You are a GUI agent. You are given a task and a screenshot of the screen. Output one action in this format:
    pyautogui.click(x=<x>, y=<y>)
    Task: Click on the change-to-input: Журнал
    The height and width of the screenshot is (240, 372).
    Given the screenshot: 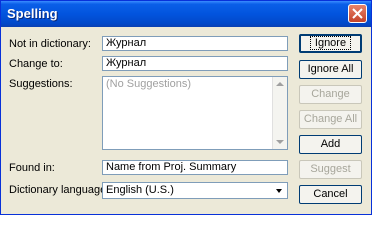 What is the action you would take?
    pyautogui.click(x=195, y=63)
    